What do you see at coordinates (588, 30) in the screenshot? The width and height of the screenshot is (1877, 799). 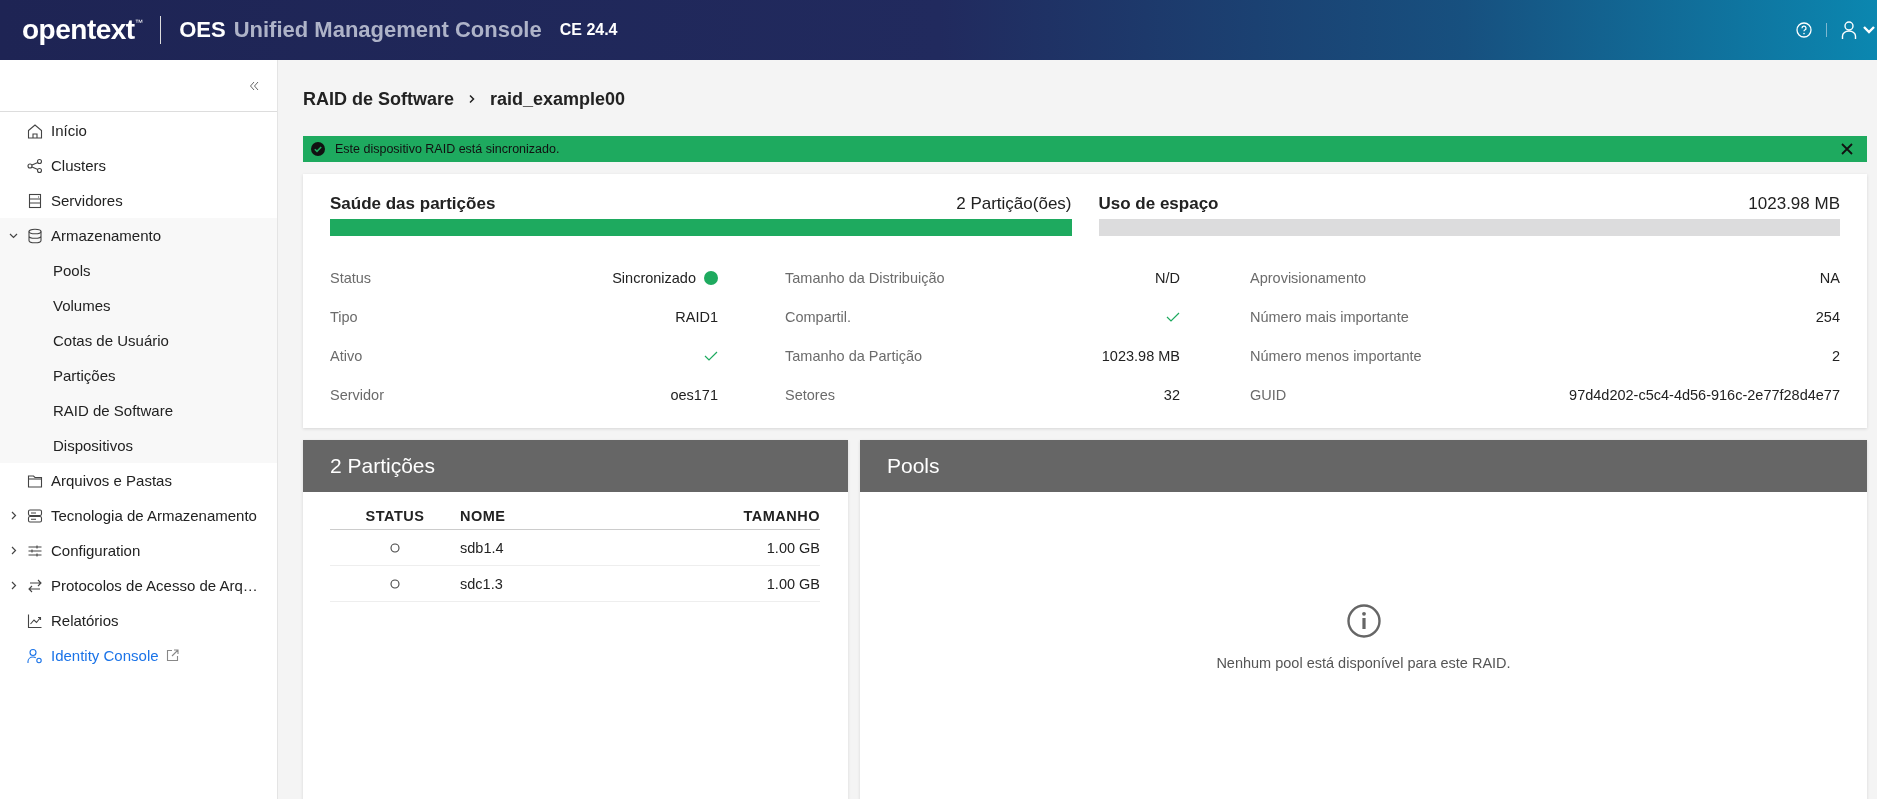 I see `version-label: CE 24.4` at bounding box center [588, 30].